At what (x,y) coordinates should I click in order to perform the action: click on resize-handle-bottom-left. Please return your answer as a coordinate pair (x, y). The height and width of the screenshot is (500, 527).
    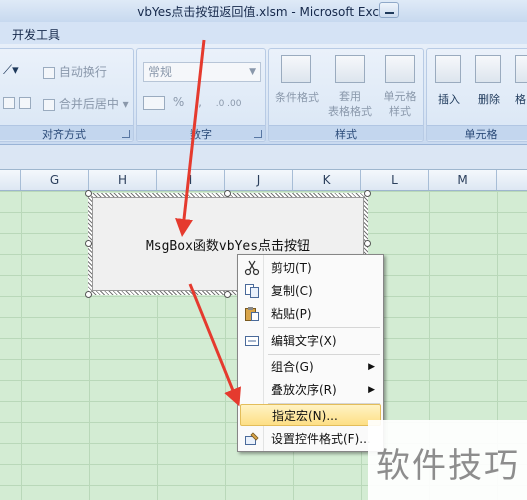
    Looking at the image, I should click on (88, 294).